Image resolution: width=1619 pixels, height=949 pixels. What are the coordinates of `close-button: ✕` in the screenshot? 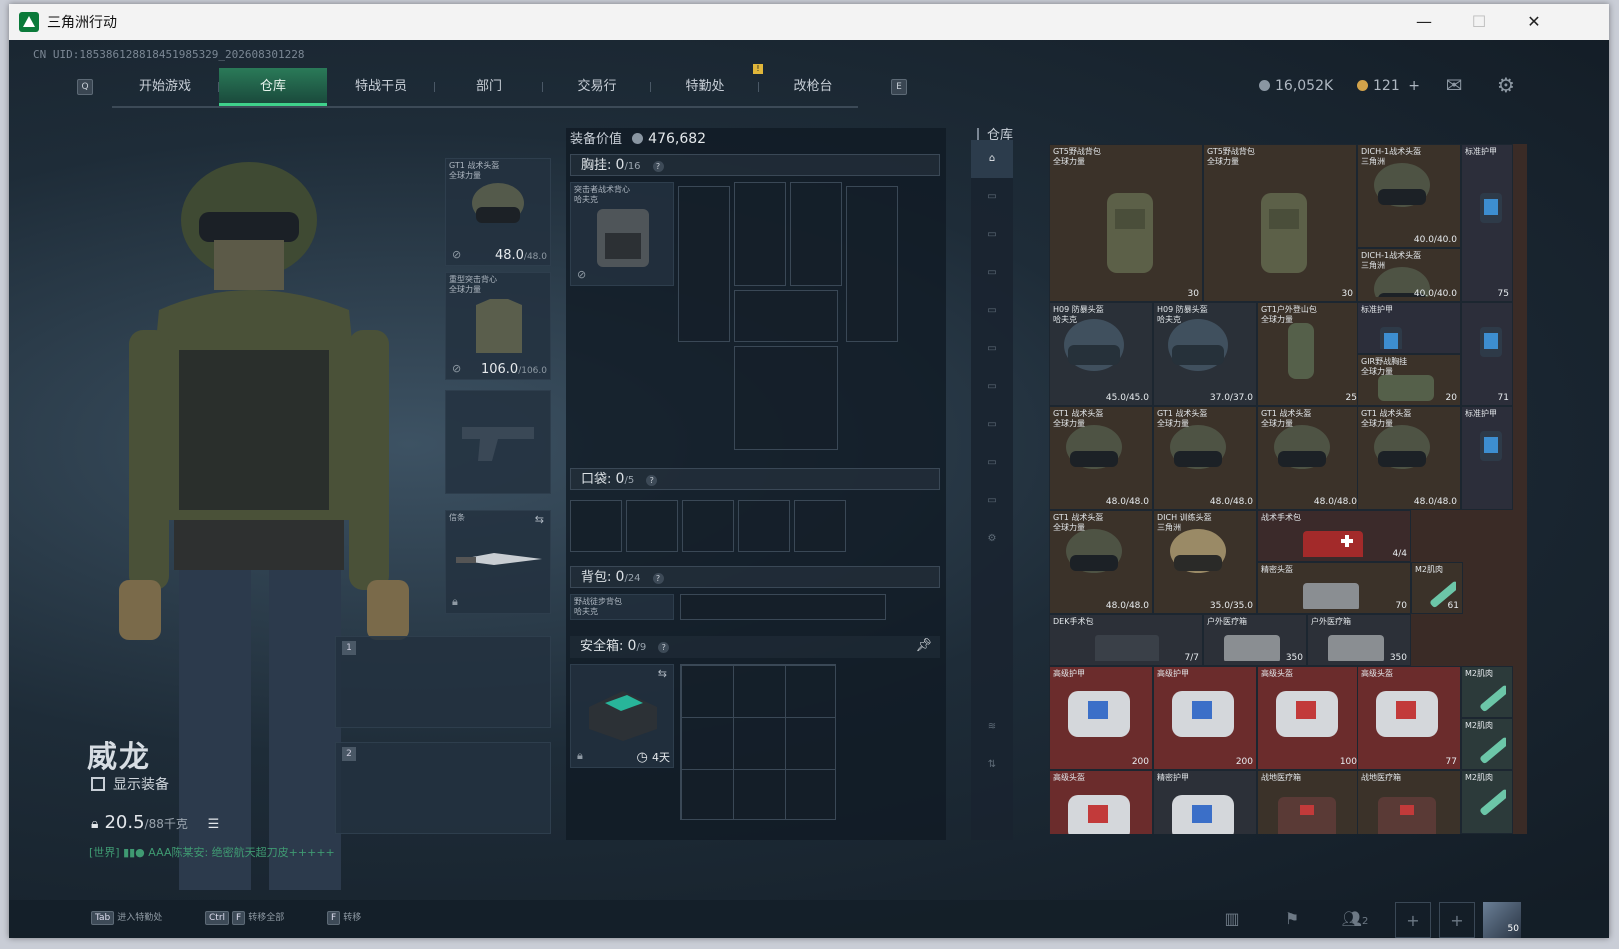 It's located at (1534, 22).